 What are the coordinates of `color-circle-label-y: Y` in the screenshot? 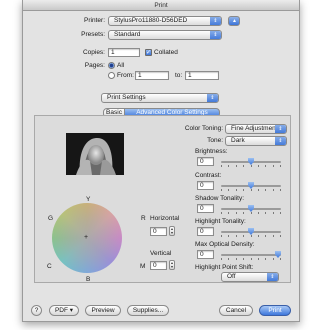 It's located at (88, 199).